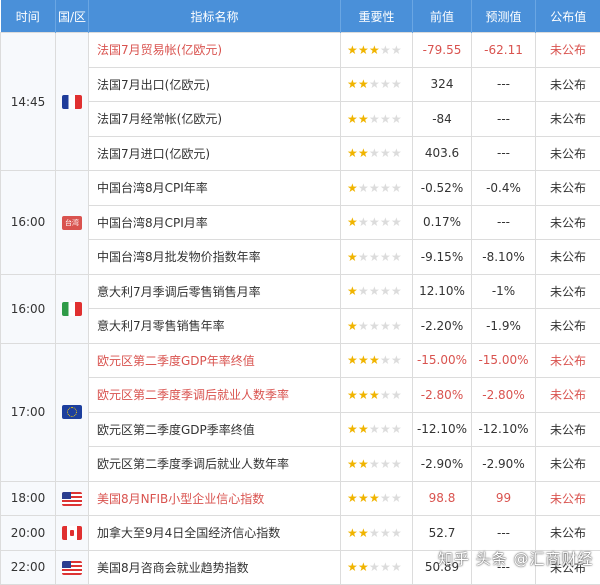 The image size is (600, 585). I want to click on canada-flag-icon, so click(72, 533).